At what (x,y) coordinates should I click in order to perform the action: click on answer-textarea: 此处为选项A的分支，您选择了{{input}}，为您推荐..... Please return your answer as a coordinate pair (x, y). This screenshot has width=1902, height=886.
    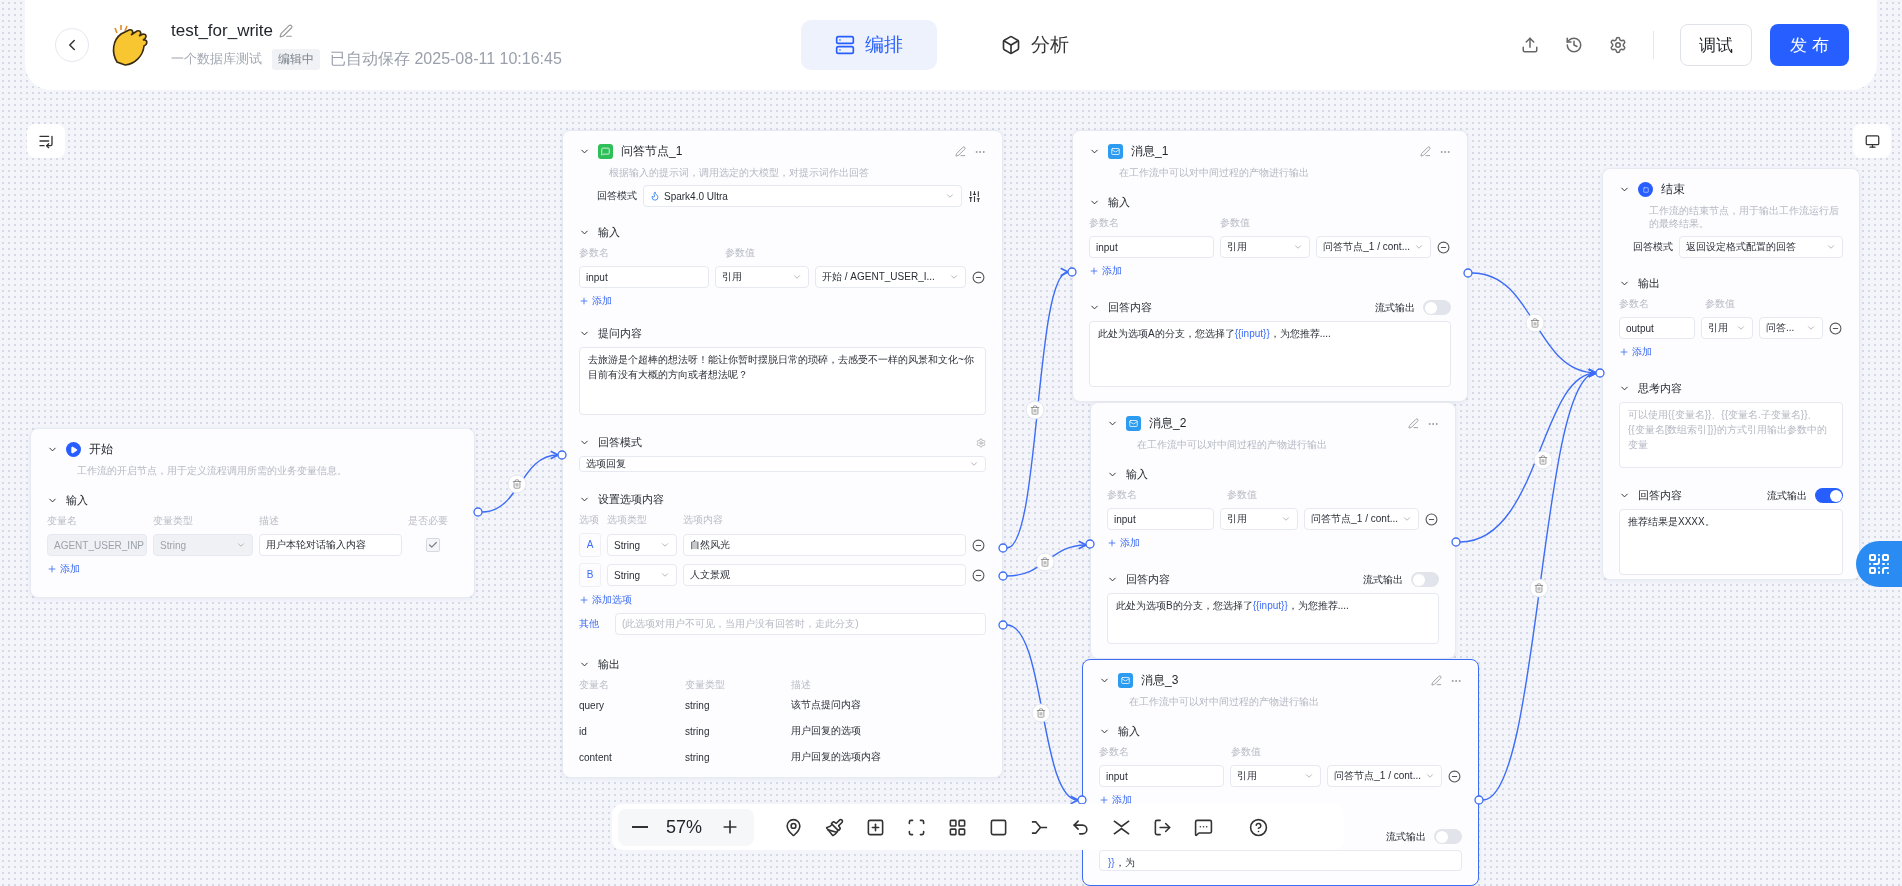
    Looking at the image, I should click on (1270, 354).